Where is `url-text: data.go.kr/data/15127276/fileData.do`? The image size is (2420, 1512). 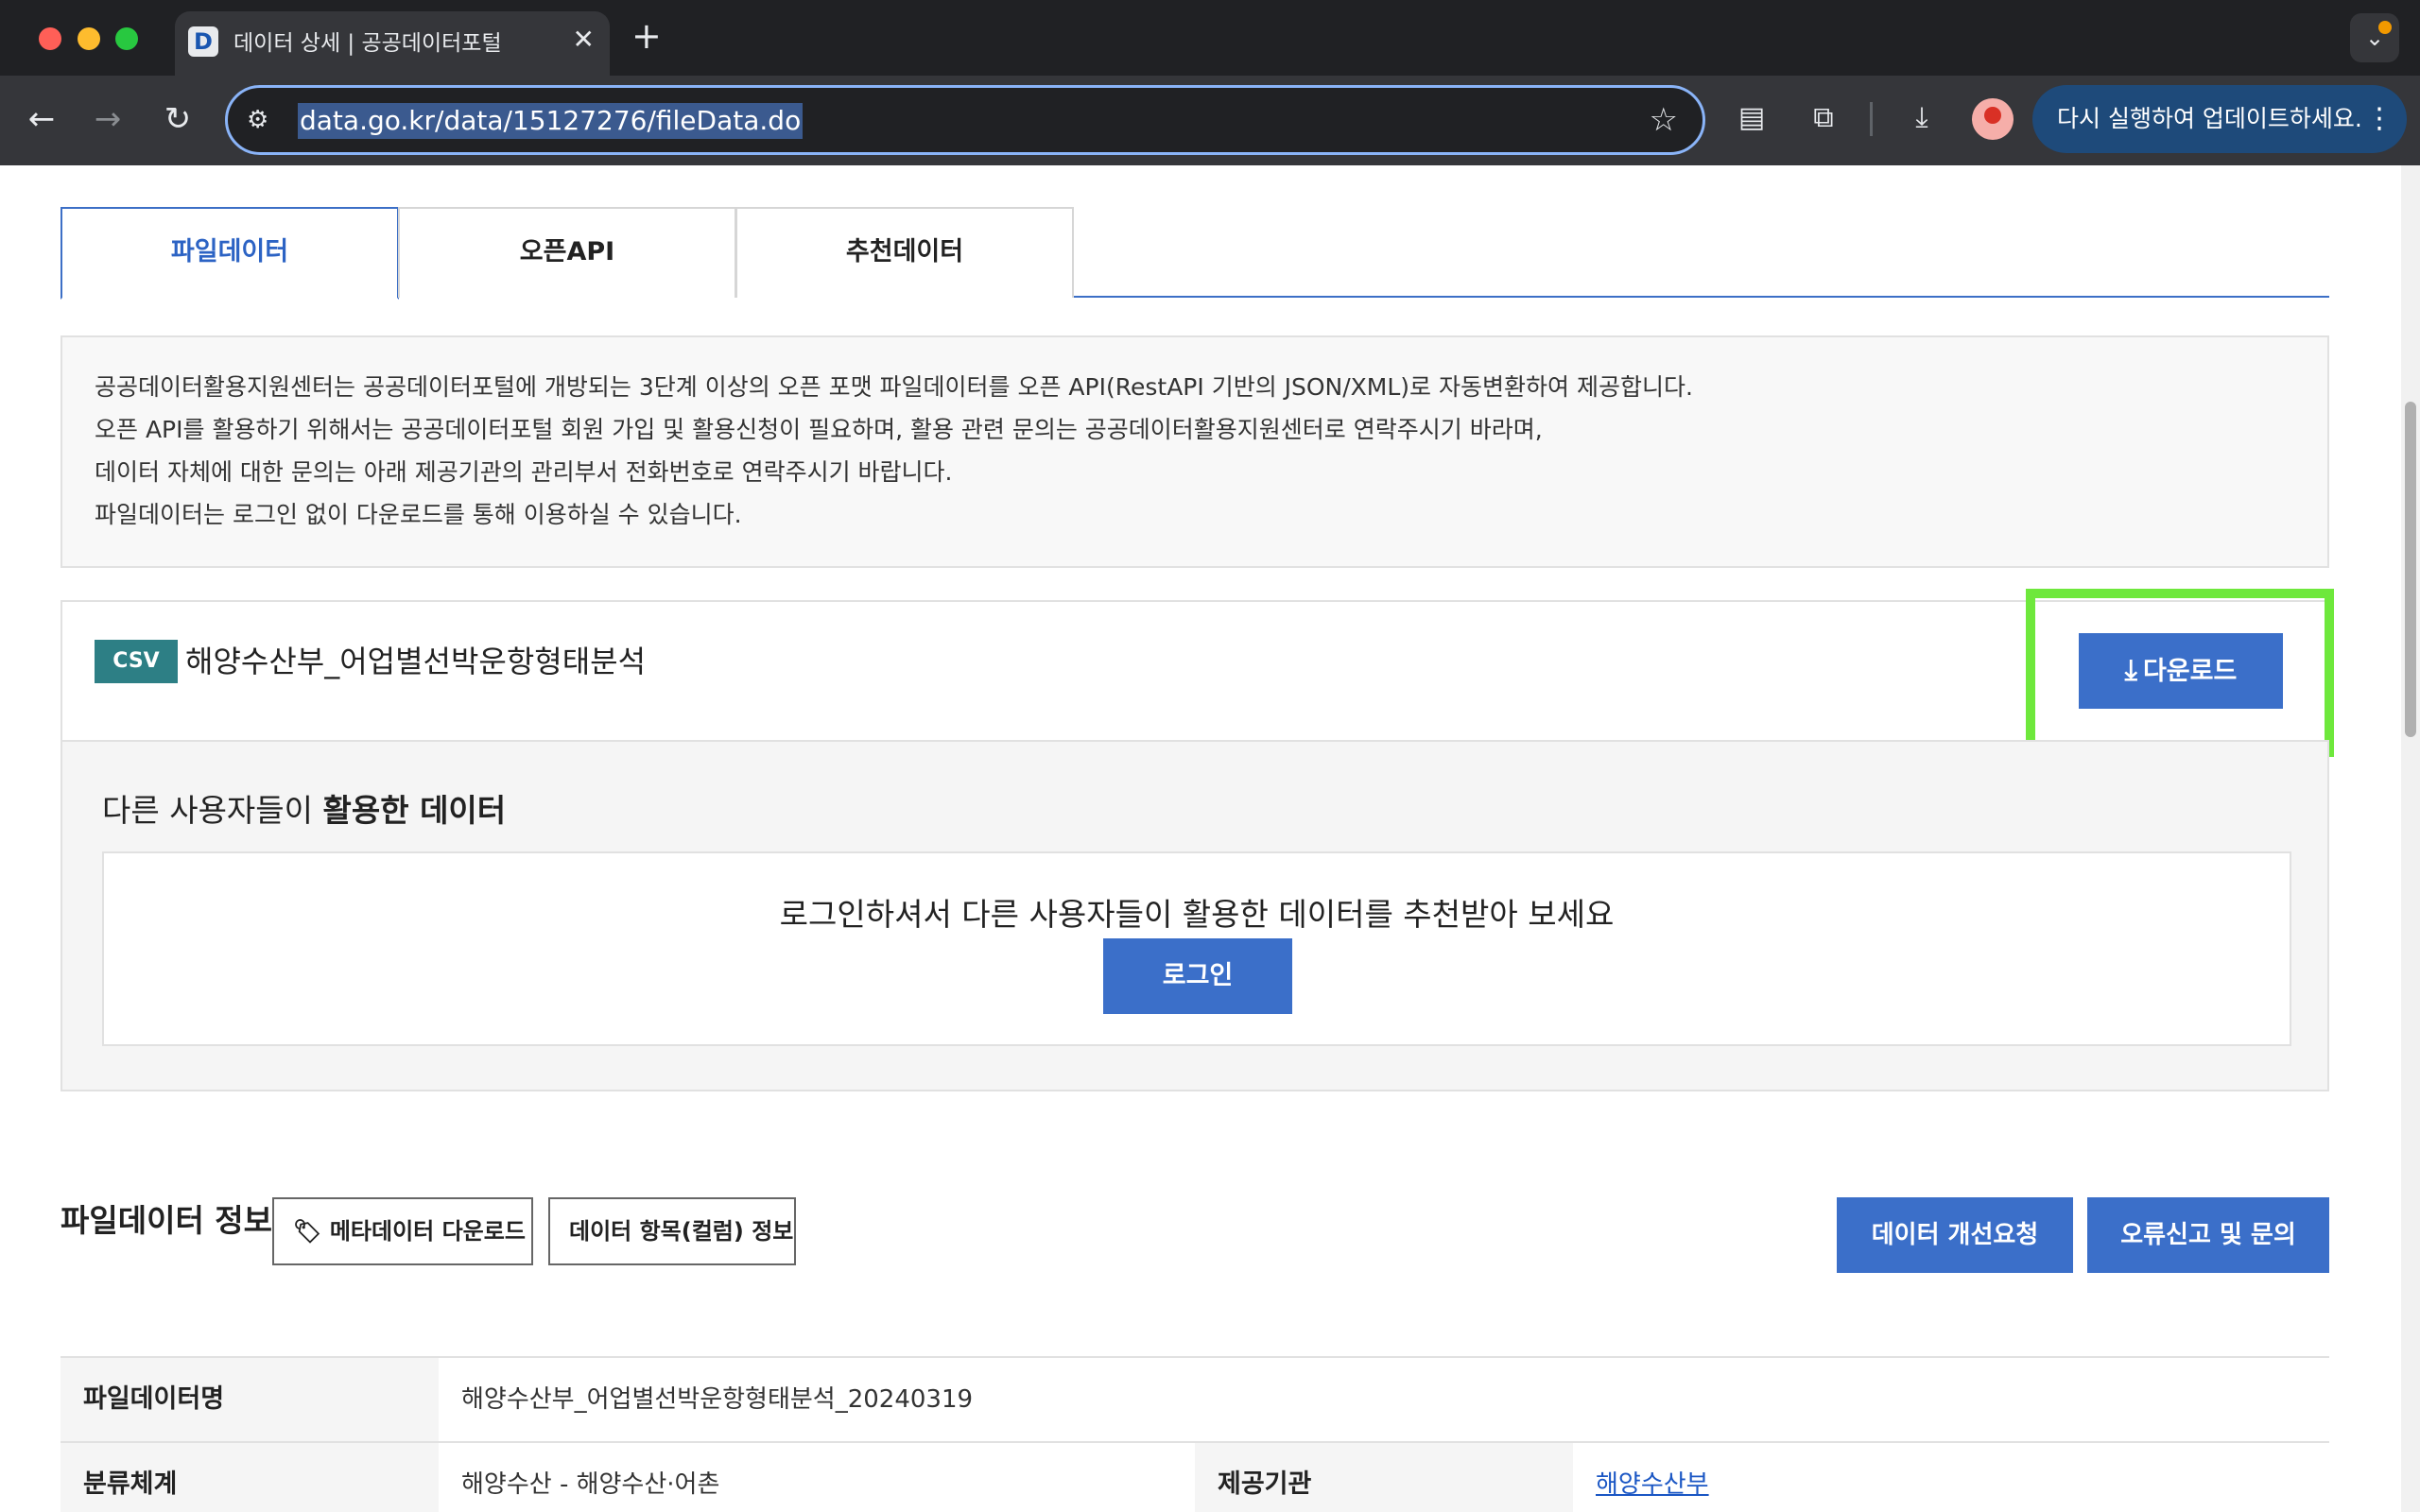
url-text: data.go.kr/data/15127276/fileData.do is located at coordinates (551, 121).